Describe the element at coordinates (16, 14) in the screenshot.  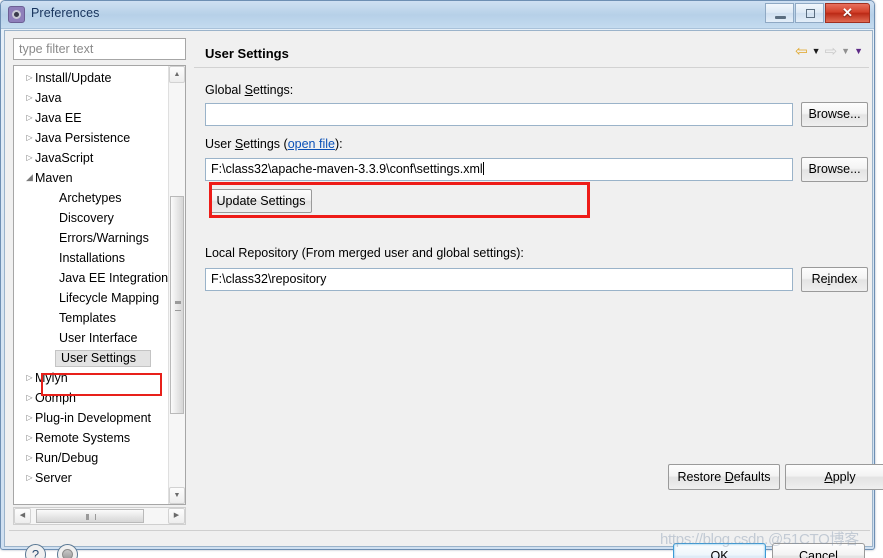
I see `eclipse-gear-icon` at that location.